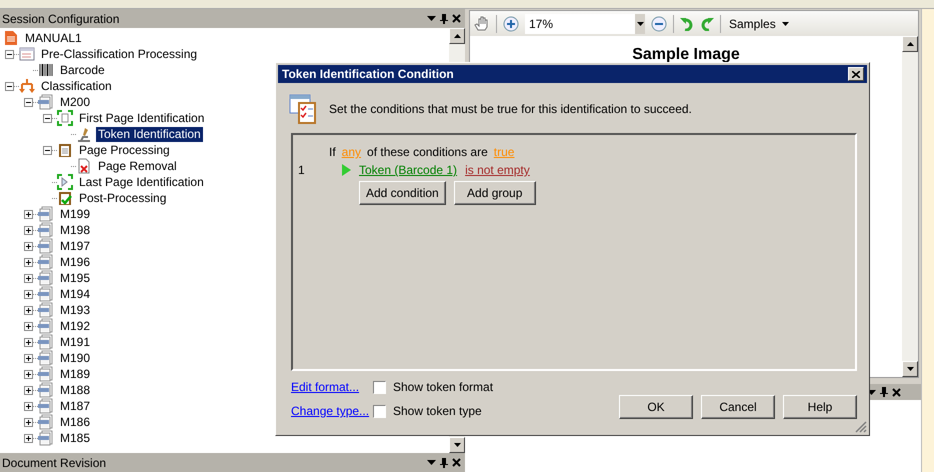  Describe the element at coordinates (910, 206) in the screenshot. I see `scrollbar` at that location.